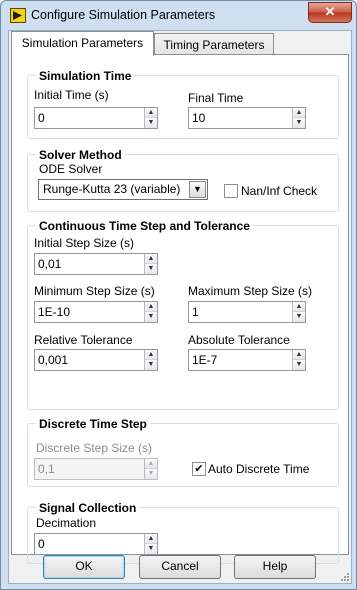 The image size is (357, 590). Describe the element at coordinates (90, 312) in the screenshot. I see `min-step-input` at that location.